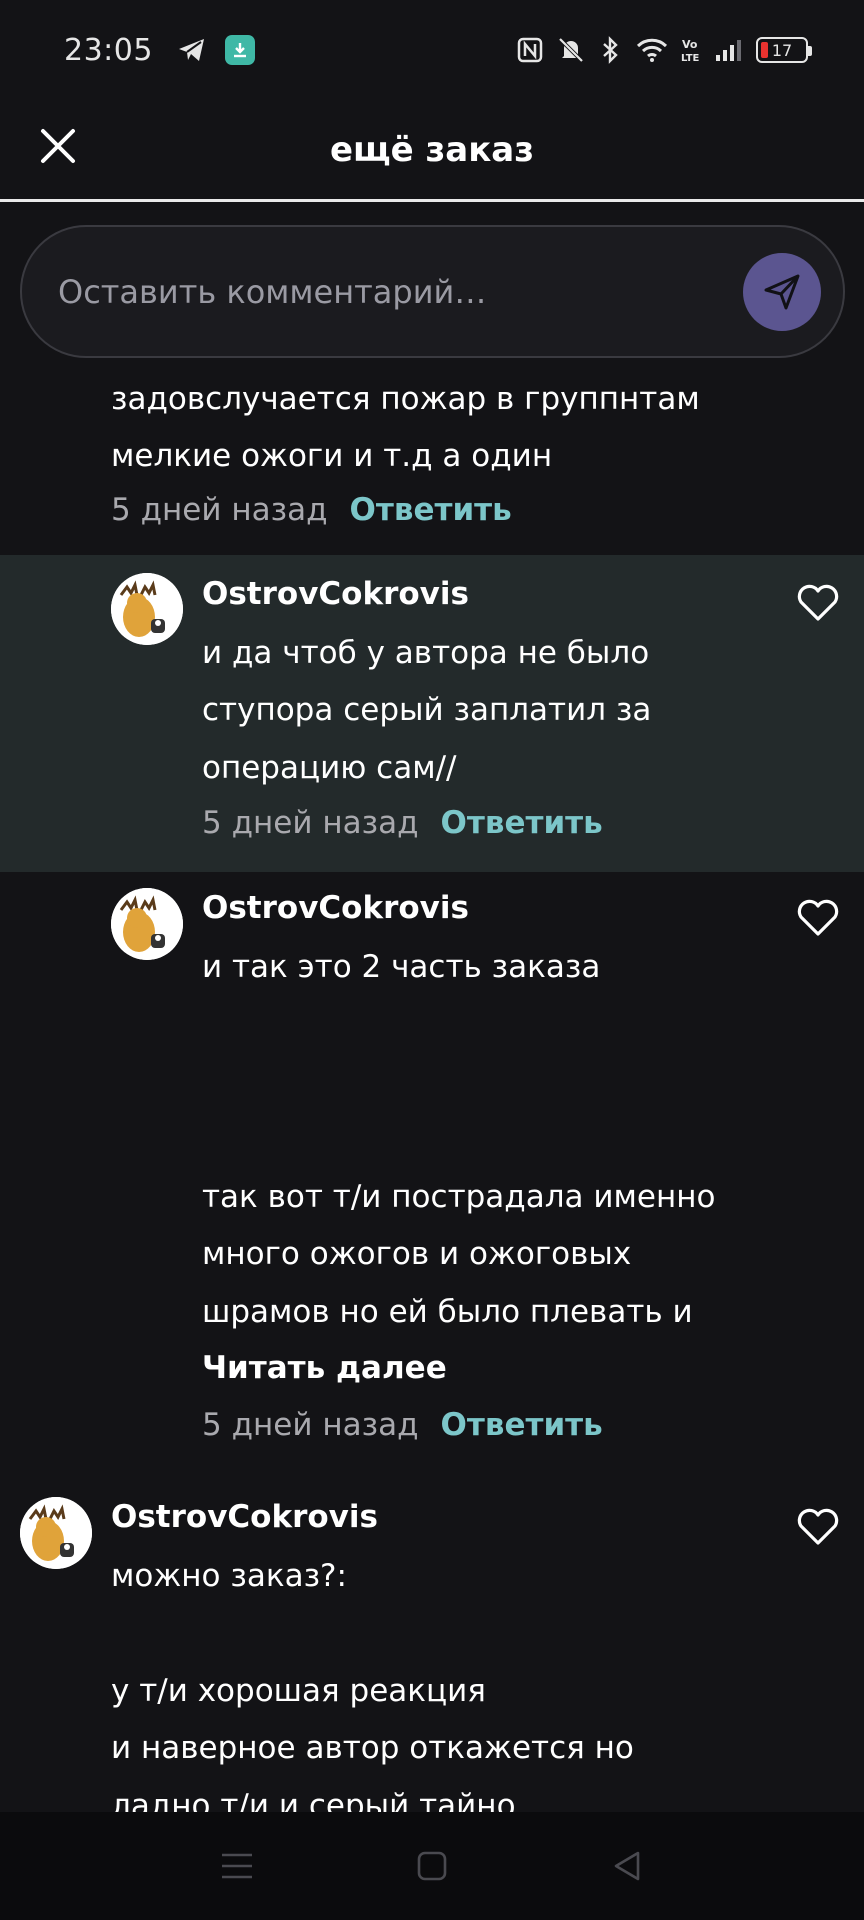 This screenshot has height=1920, width=864. I want to click on battery-level-fill, so click(764, 50).